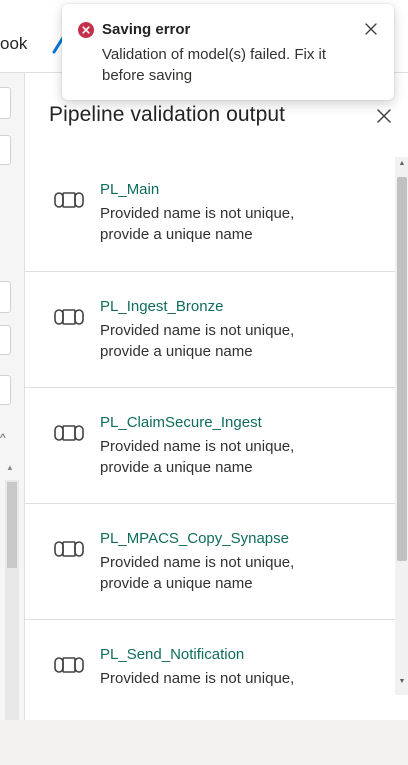  What do you see at coordinates (129, 189) in the screenshot?
I see `pipeline-link: PL_Main` at bounding box center [129, 189].